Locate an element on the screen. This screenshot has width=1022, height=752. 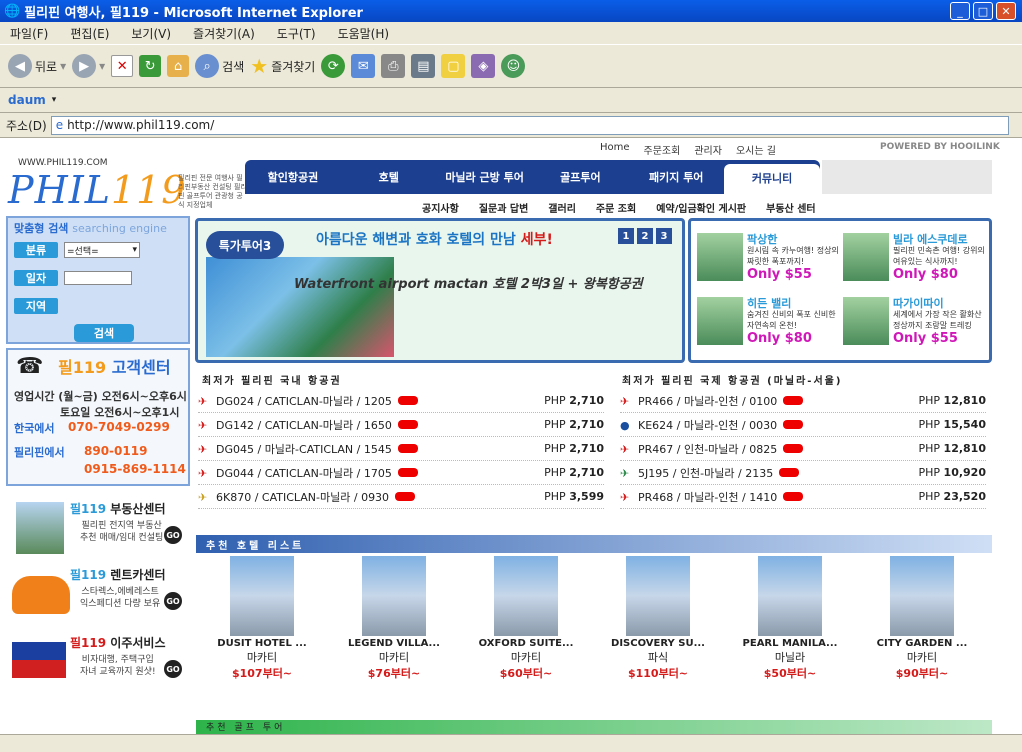
links-dropdown-icon: ▾ is located at coordinates (54, 100).